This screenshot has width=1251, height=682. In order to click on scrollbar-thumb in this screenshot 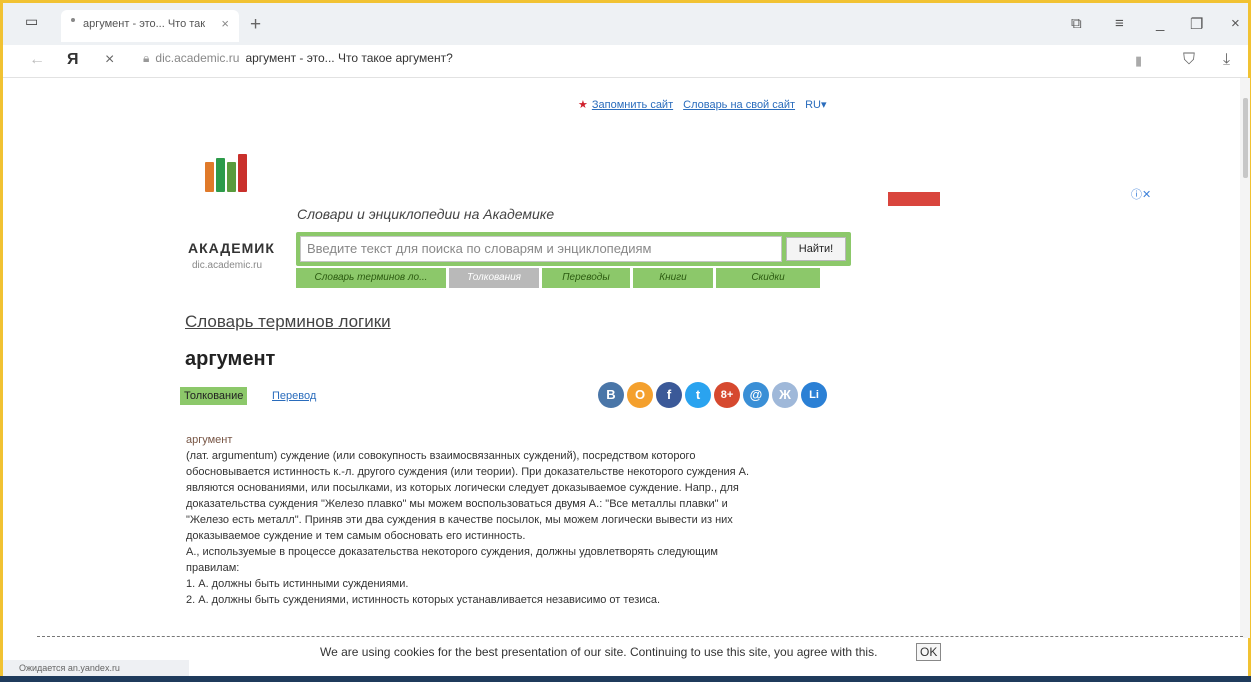, I will do `click(1245, 138)`.